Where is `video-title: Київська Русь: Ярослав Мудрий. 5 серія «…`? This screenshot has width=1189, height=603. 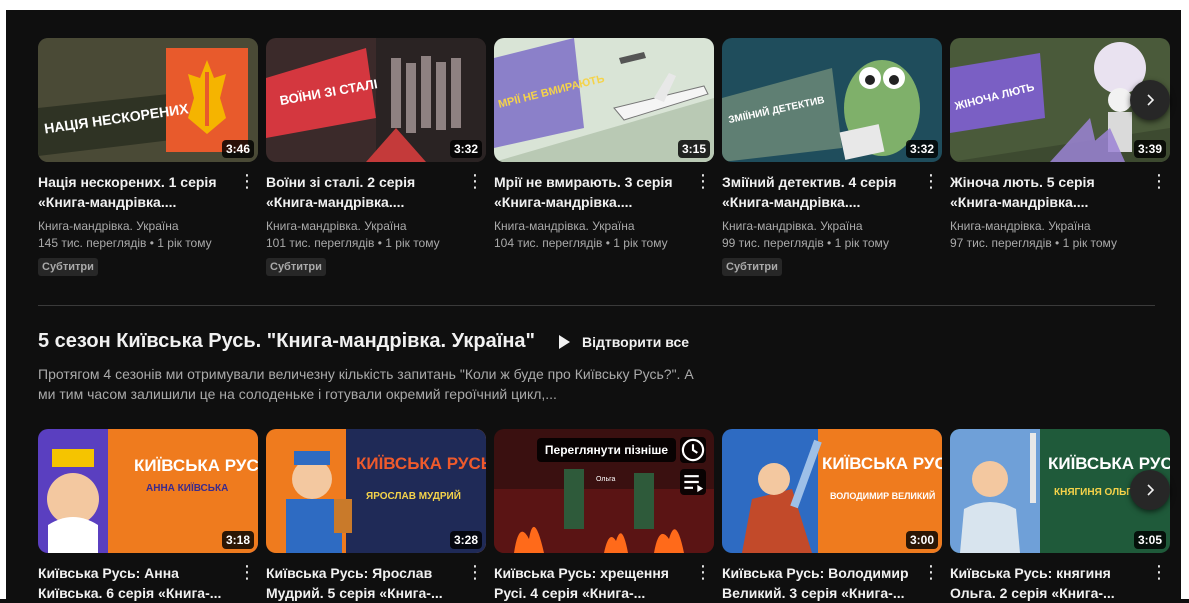
video-title: Київська Русь: Ярослав Мудрий. 5 серія «… is located at coordinates (363, 583).